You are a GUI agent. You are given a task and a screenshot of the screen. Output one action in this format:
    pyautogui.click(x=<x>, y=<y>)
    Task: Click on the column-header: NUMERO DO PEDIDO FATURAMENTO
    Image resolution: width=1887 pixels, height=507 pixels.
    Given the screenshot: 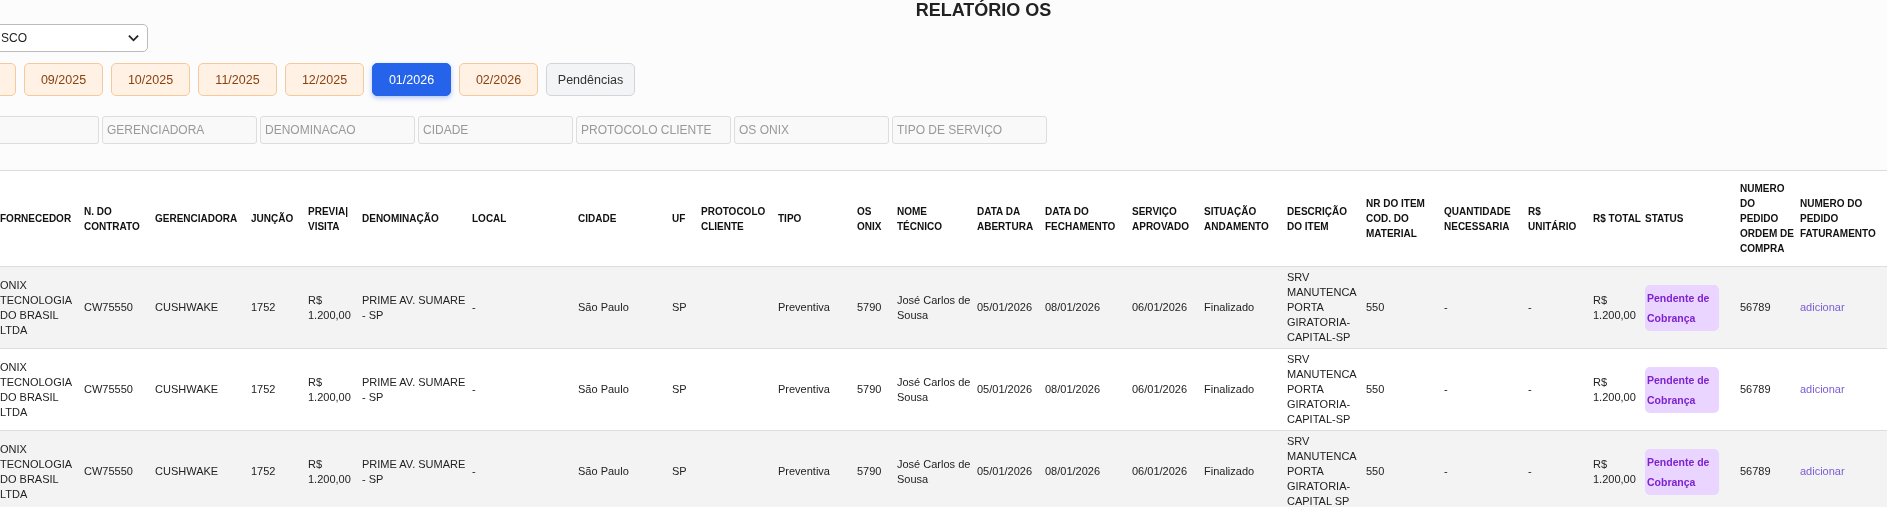 What is the action you would take?
    pyautogui.click(x=1843, y=218)
    